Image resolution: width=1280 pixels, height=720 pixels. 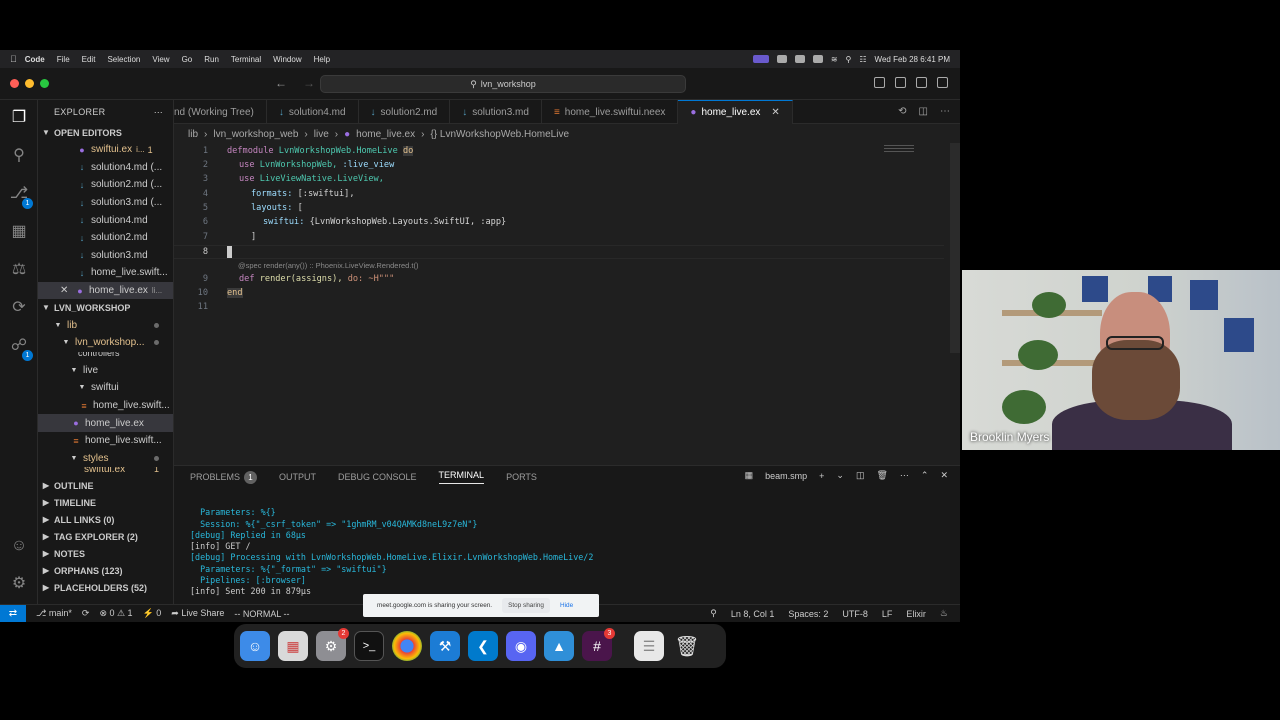 I want to click on ports-indicator: ⚡ 0, so click(x=152, y=613).